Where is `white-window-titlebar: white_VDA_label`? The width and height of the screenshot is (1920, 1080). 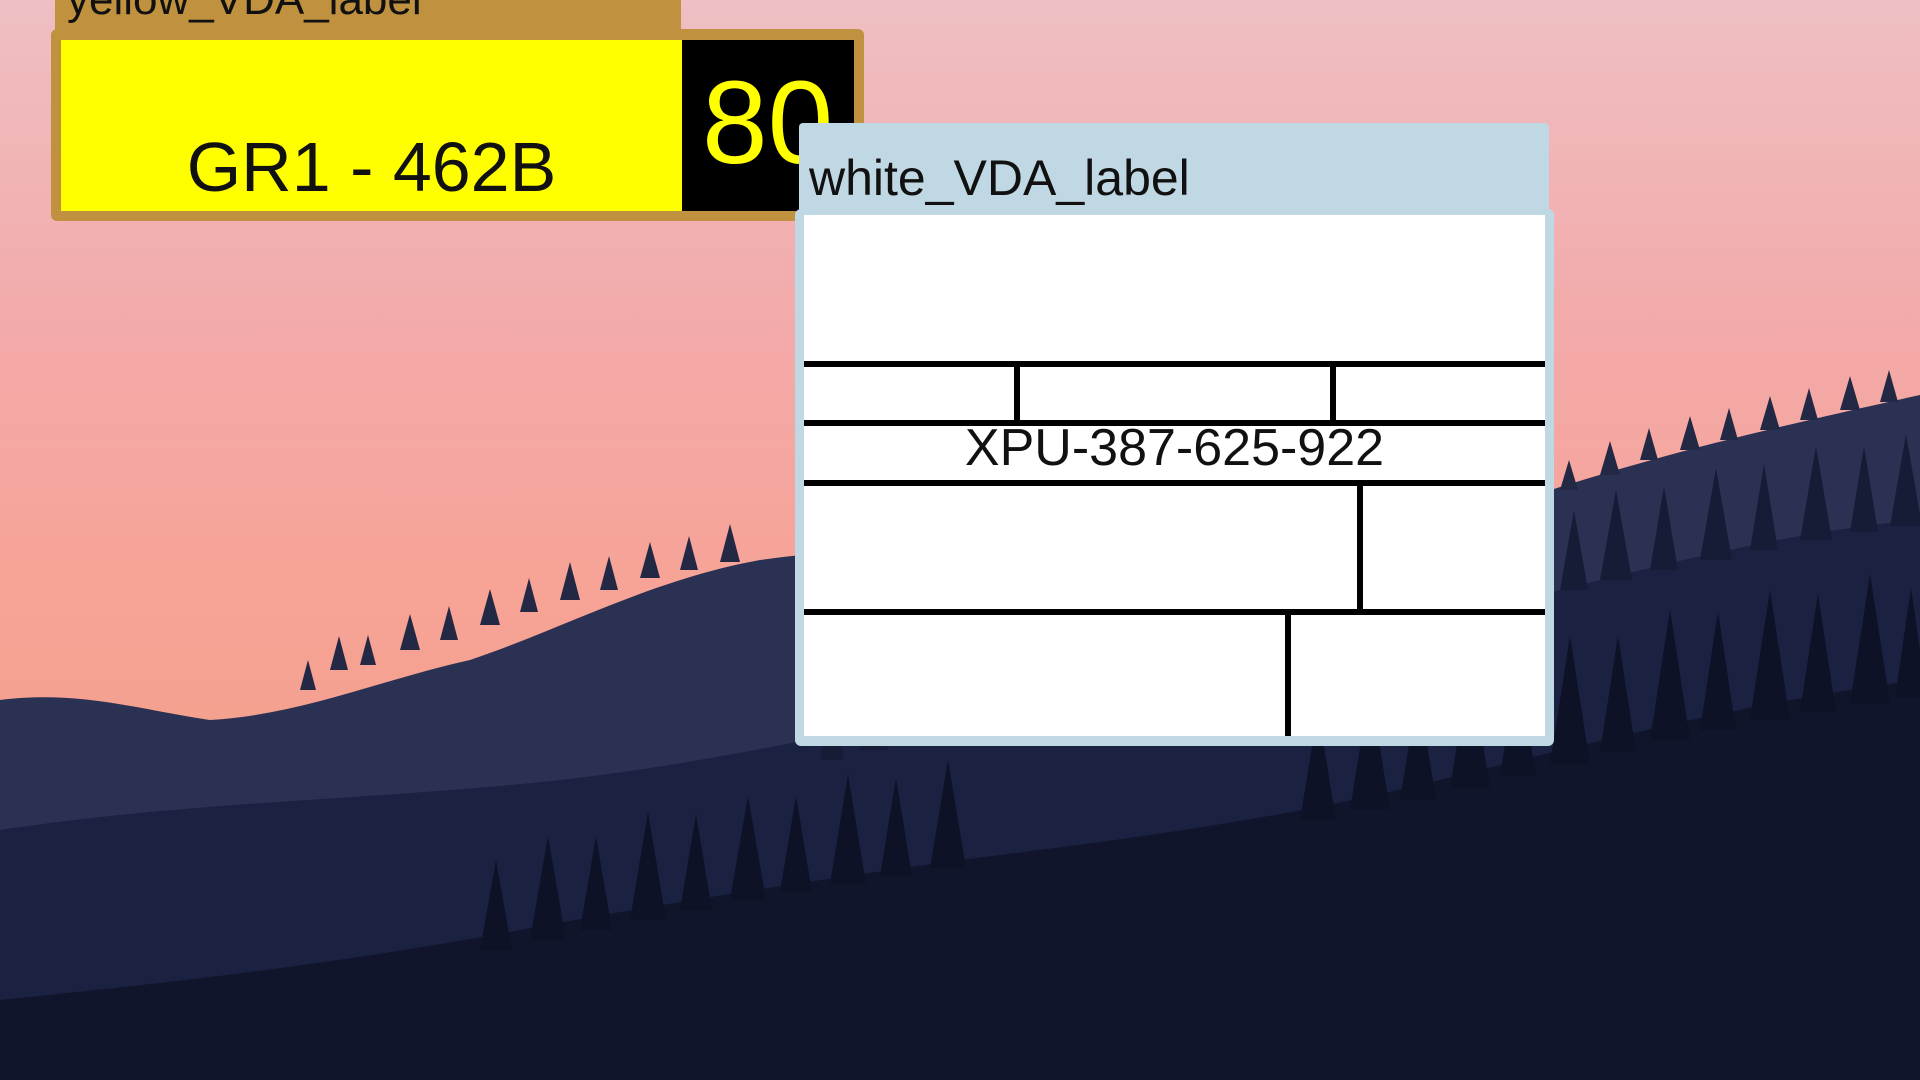 white-window-titlebar: white_VDA_label is located at coordinates (1174, 169).